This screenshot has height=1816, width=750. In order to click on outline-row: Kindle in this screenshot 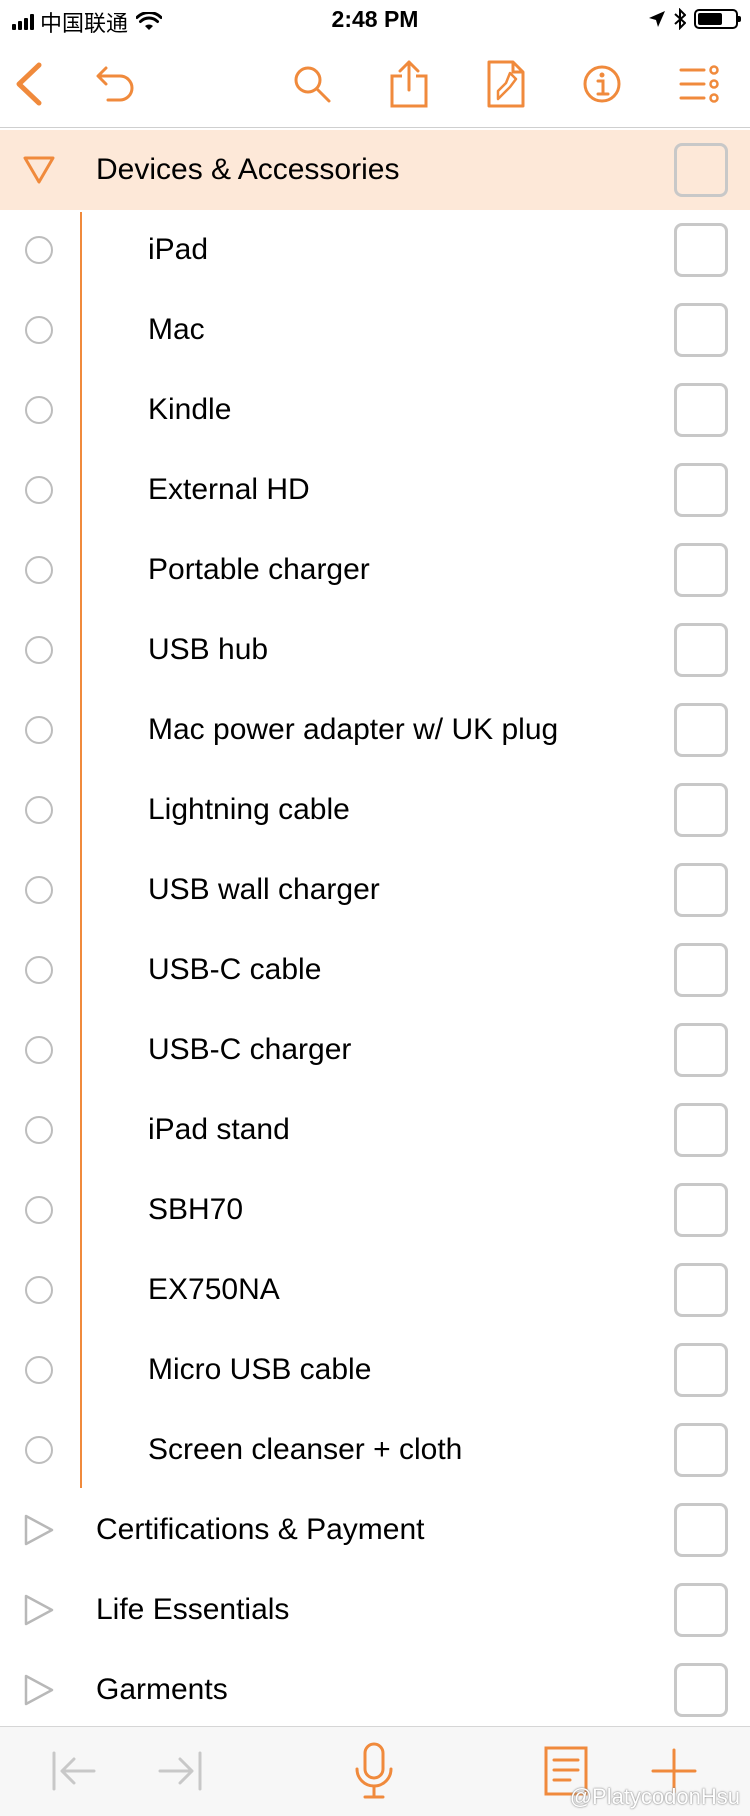, I will do `click(375, 410)`.